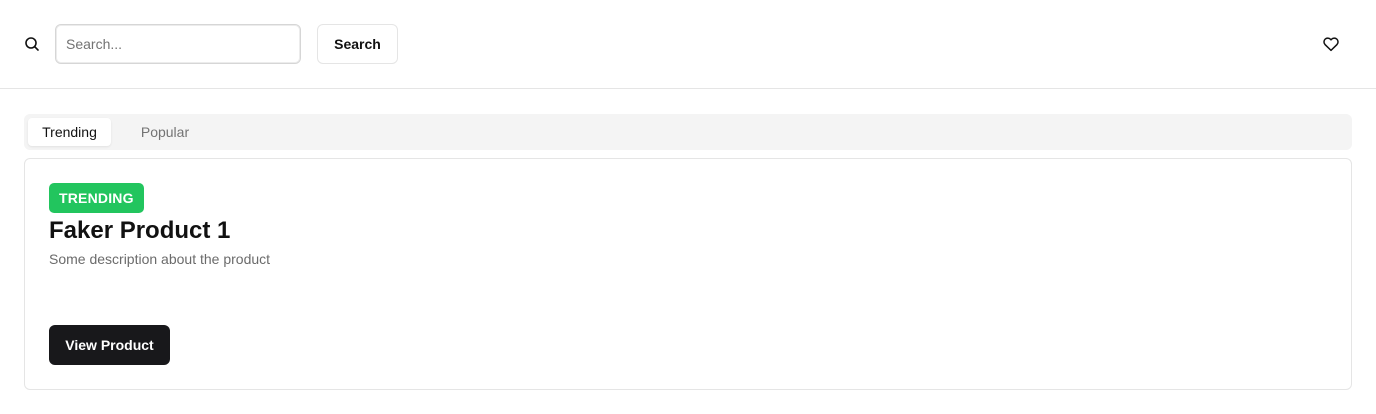 The height and width of the screenshot is (414, 1376). I want to click on tab-popular: Popular, so click(165, 132).